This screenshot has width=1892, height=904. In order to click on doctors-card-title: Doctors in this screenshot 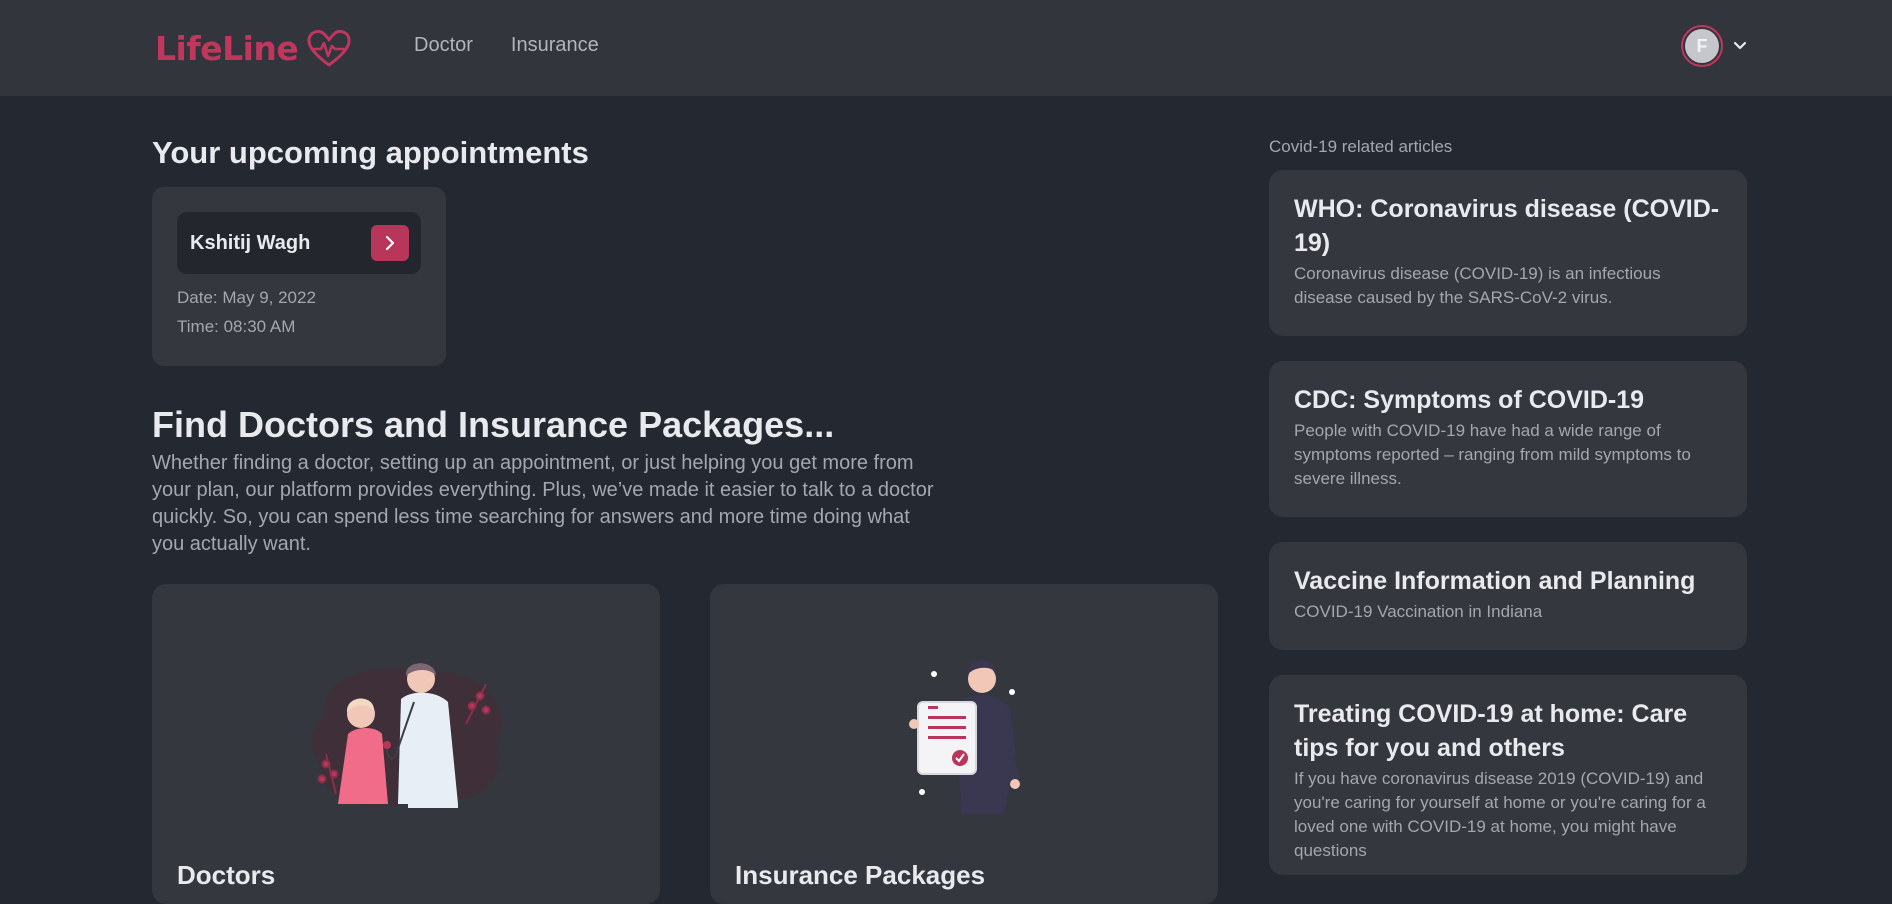, I will do `click(226, 875)`.